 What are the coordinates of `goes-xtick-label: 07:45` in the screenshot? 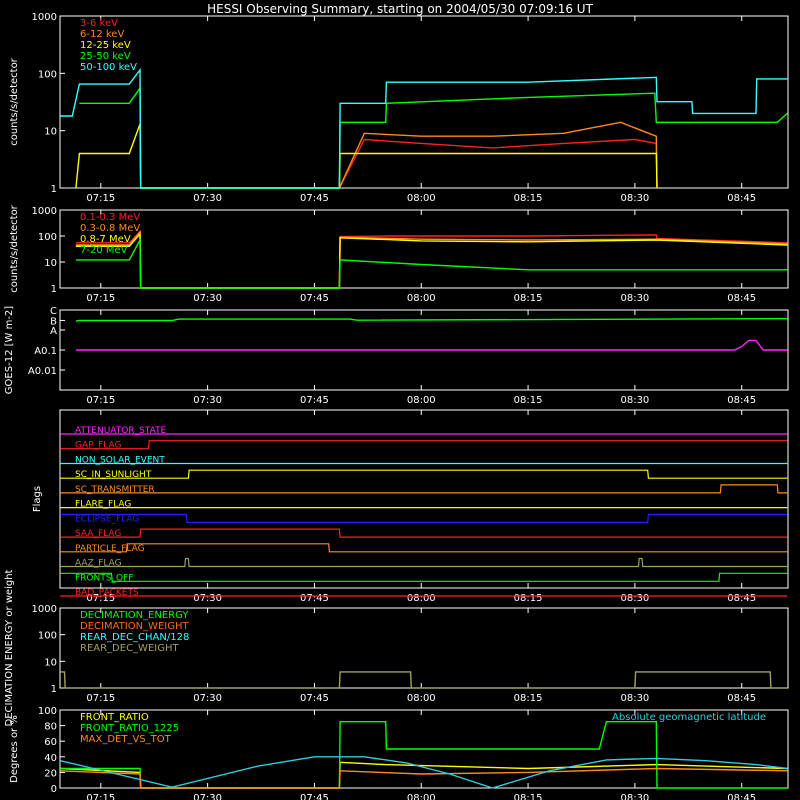 It's located at (314, 400).